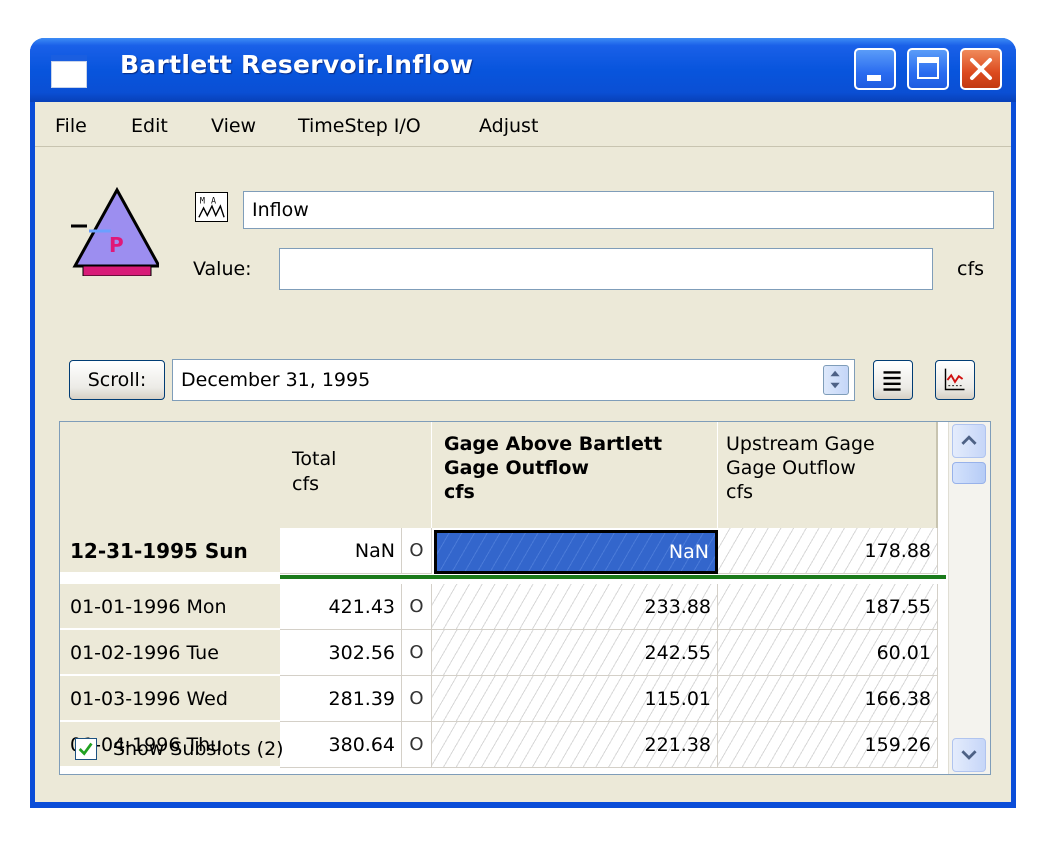 The height and width of the screenshot is (846, 1046). I want to click on selected-cell: NaN, so click(576, 552).